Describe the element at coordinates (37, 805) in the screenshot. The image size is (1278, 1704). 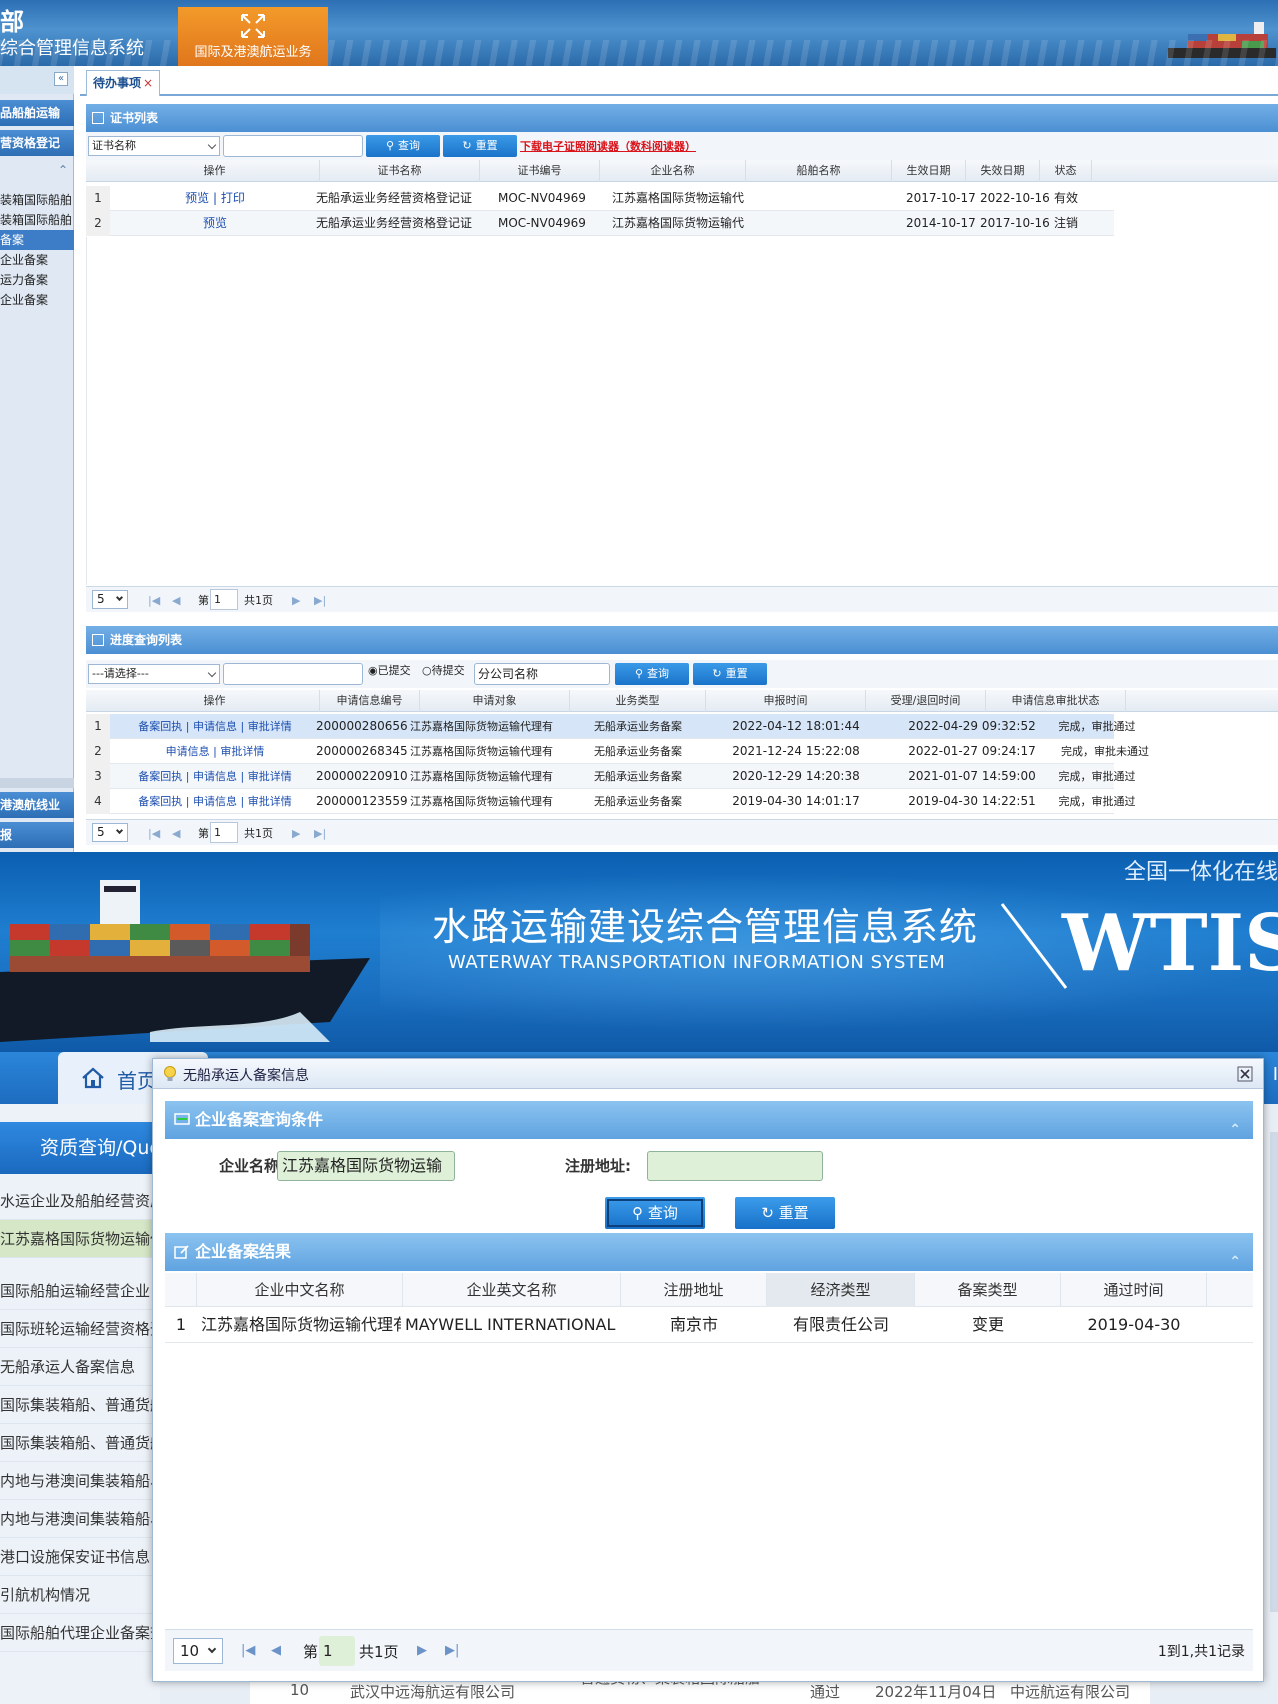
I see `left-nav-header-3: 港澳航线业` at that location.